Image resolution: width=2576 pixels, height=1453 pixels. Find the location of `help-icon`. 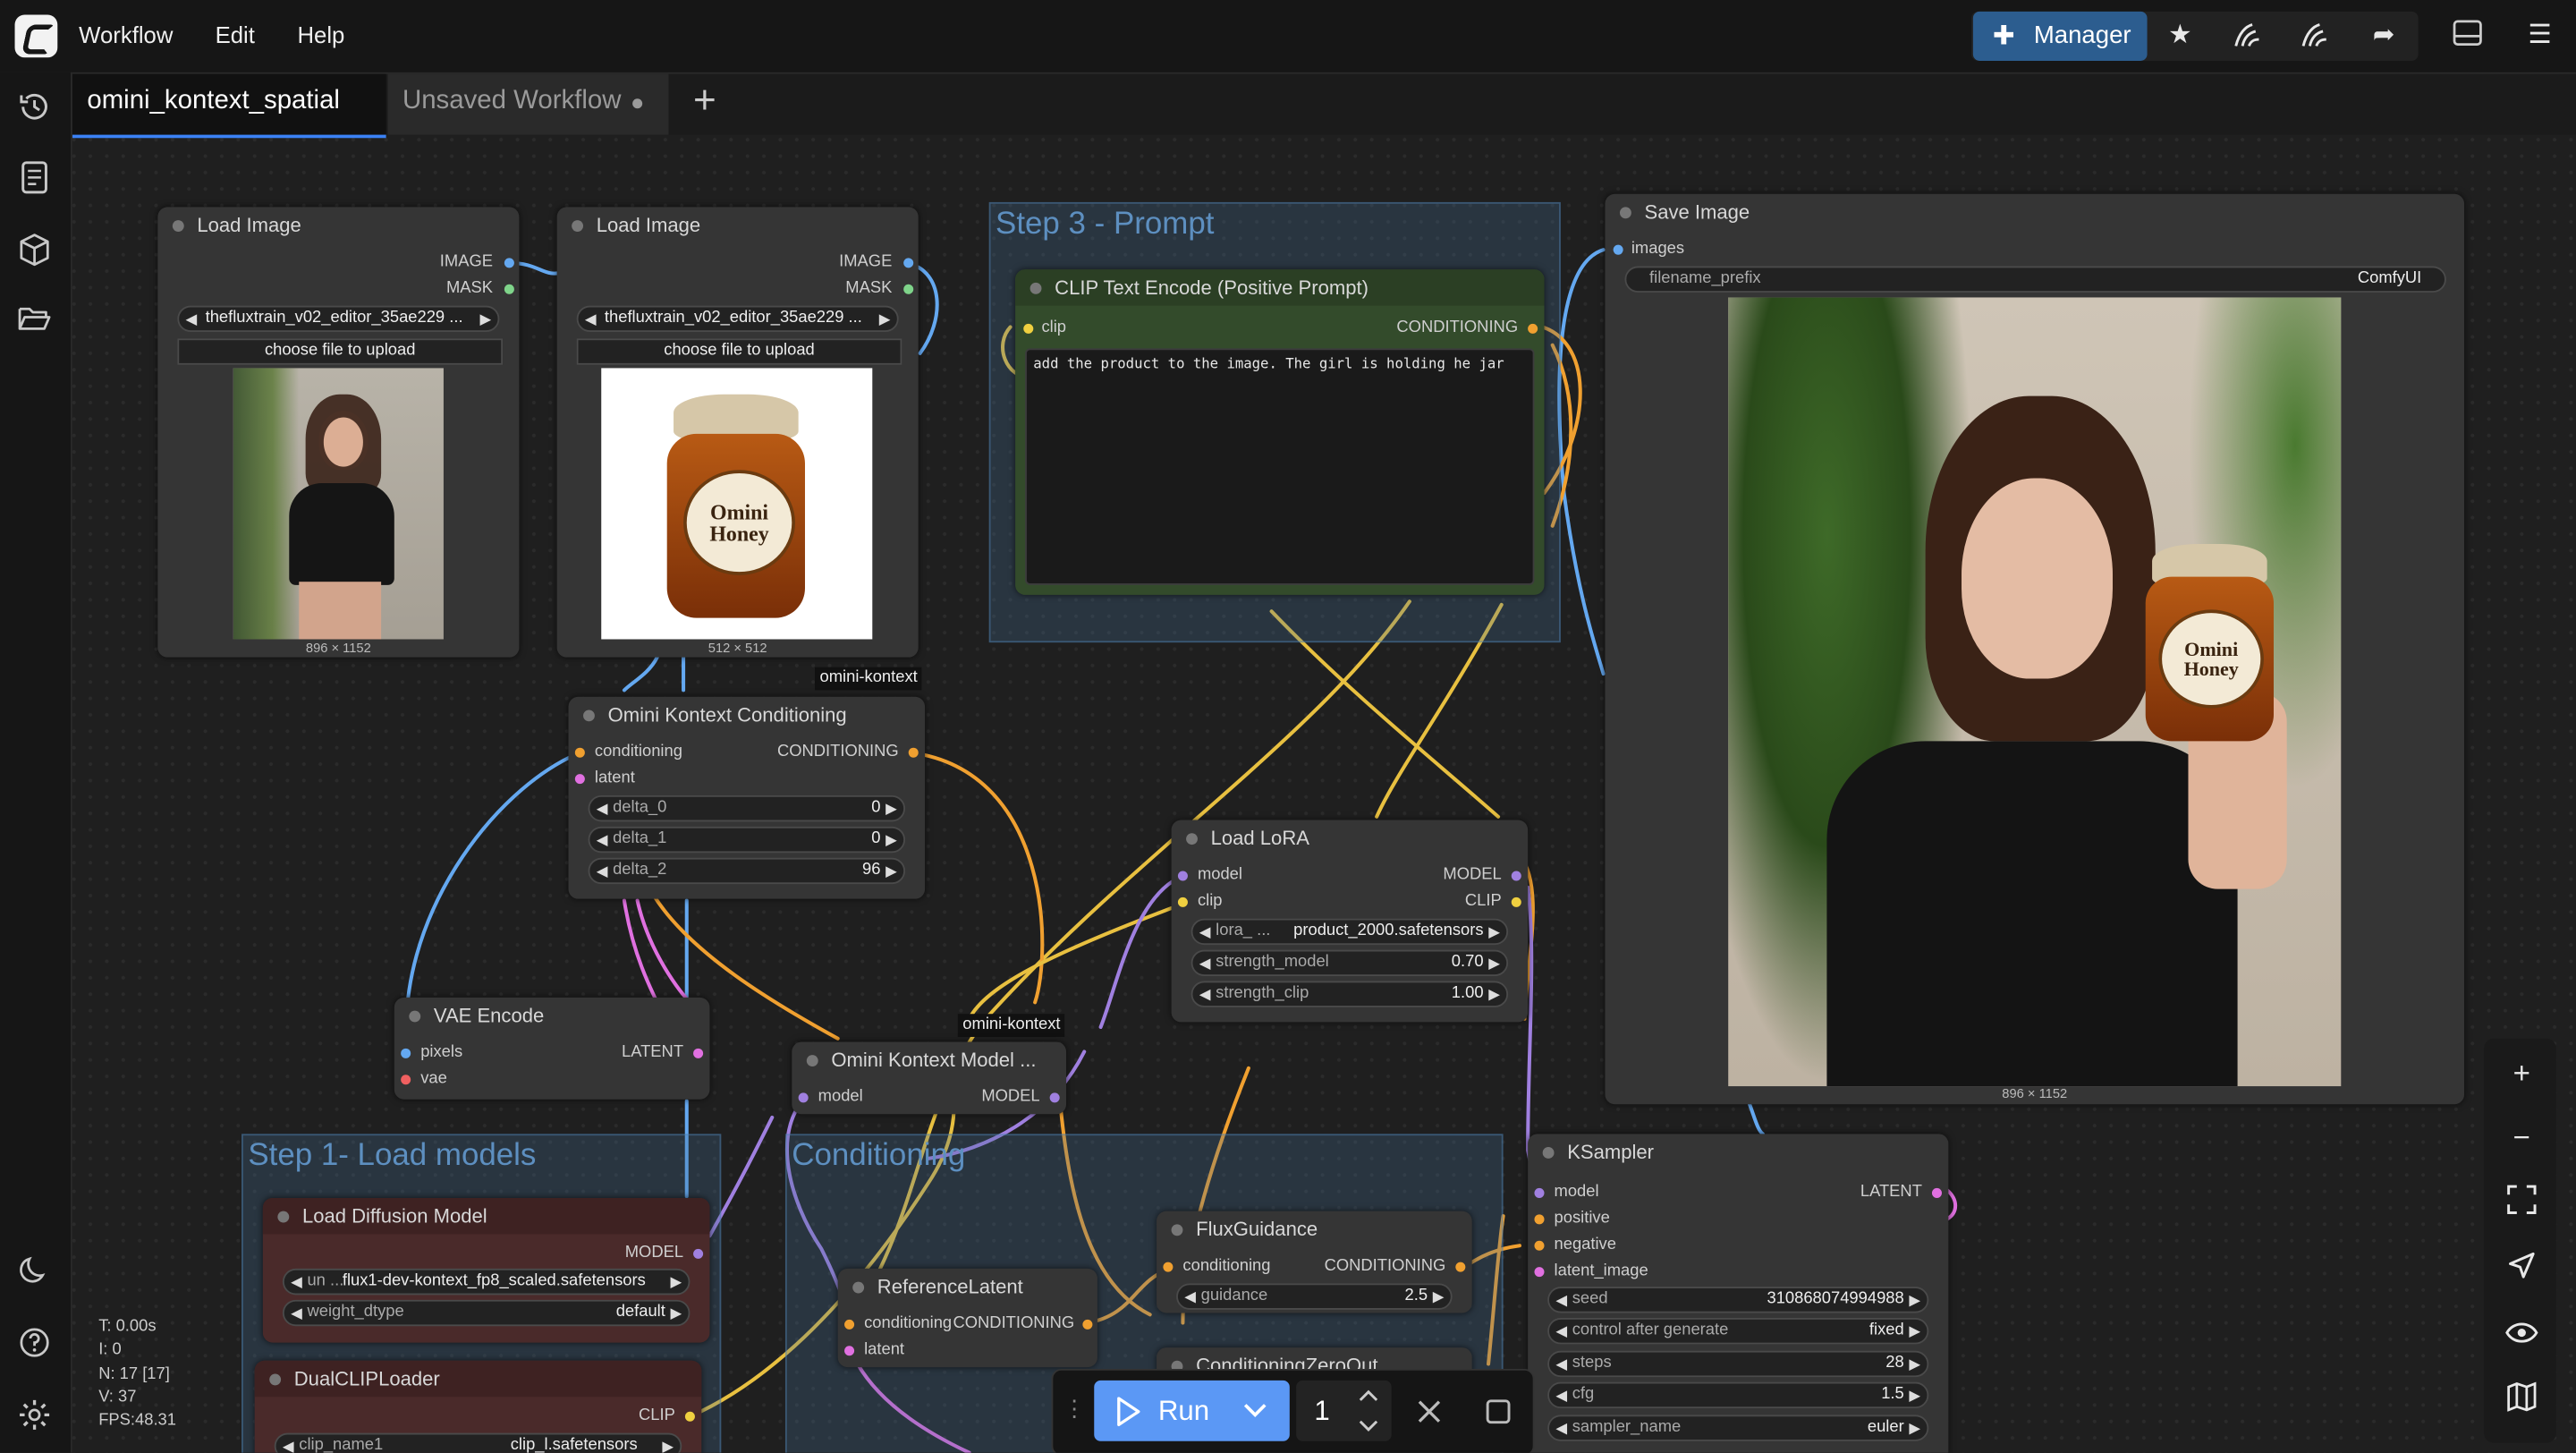

help-icon is located at coordinates (34, 1344).